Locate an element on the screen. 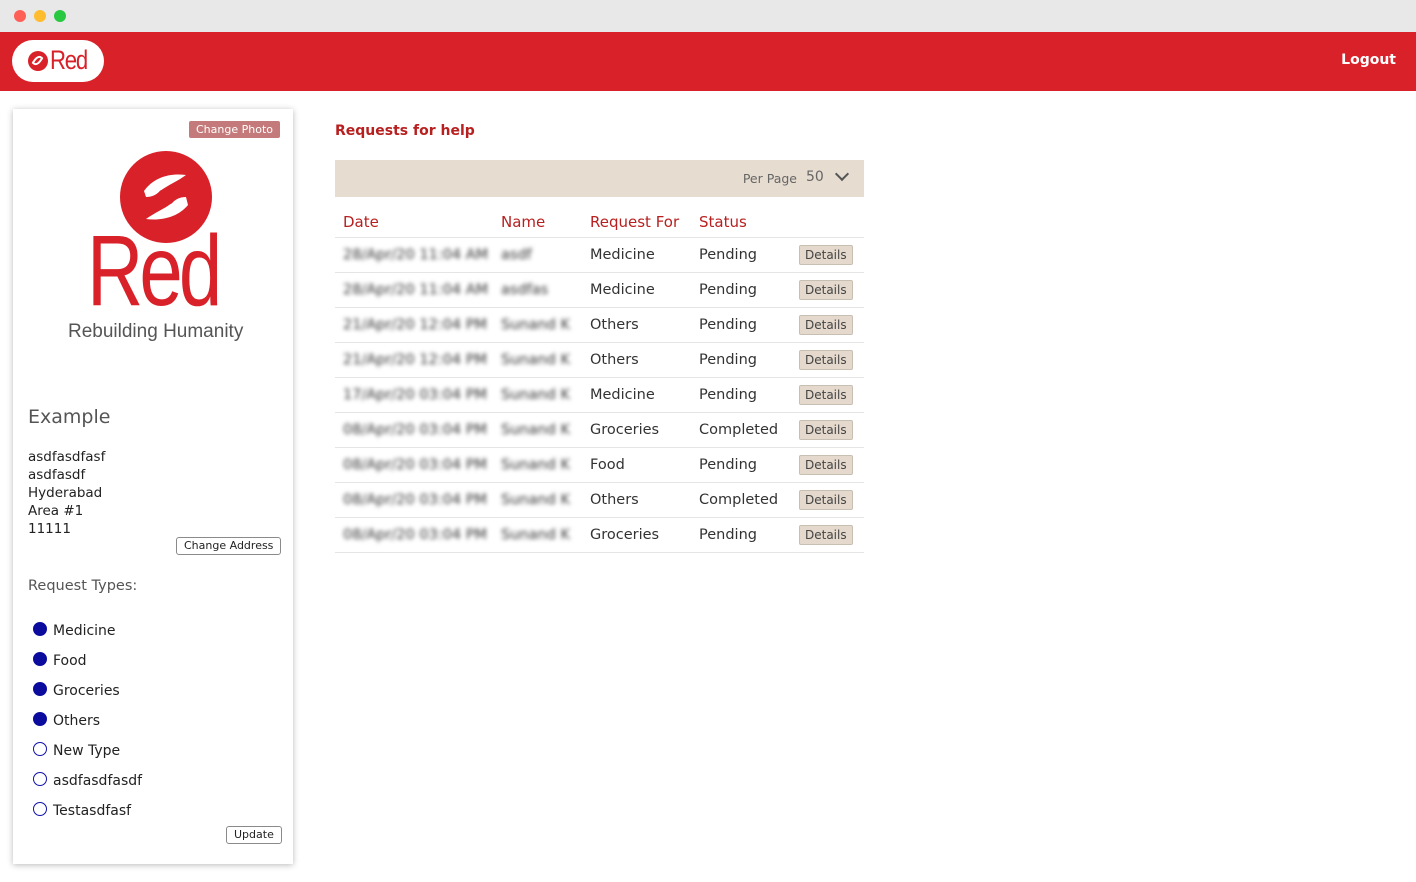 This screenshot has width=1416, height=882. request-type-label: Testasdfasf is located at coordinates (92, 811).